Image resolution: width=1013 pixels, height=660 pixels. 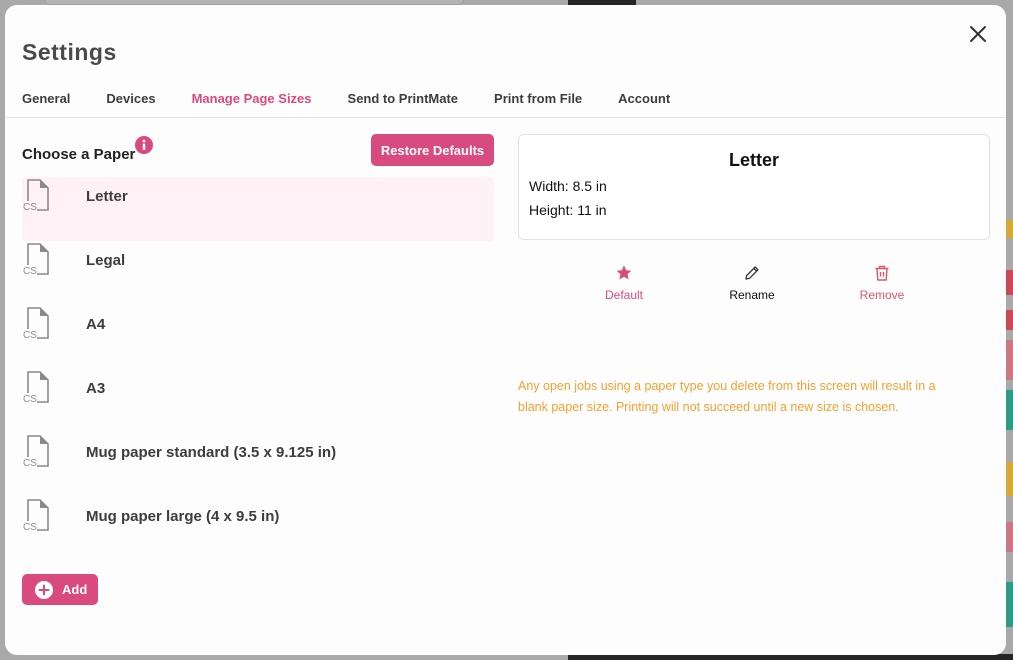 I want to click on paper-detail-height: Height: 11 in, so click(x=568, y=210).